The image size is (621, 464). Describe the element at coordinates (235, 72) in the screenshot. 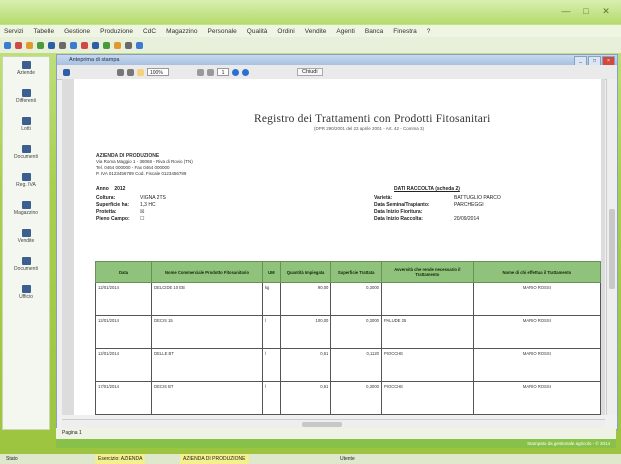

I see `next-page-icon` at that location.